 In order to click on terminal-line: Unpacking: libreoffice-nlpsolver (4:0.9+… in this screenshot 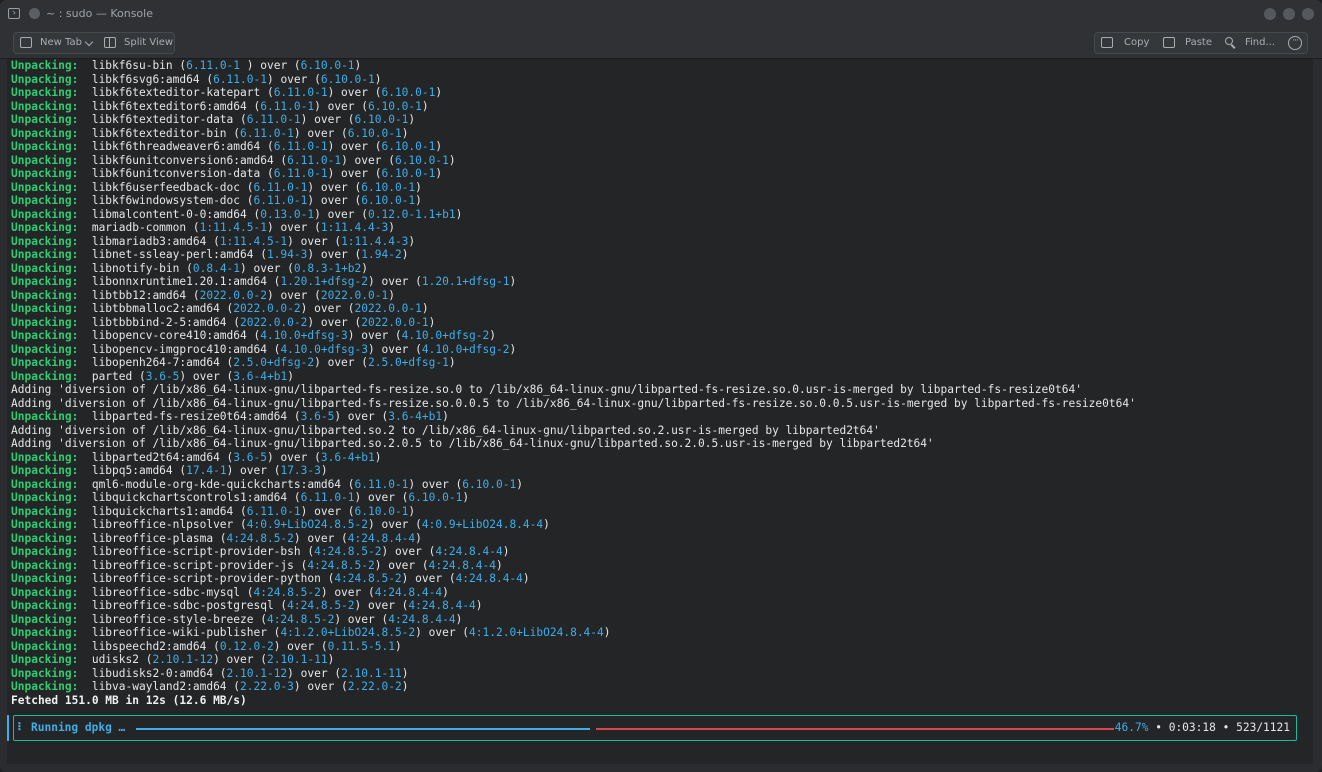, I will do `click(573, 525)`.